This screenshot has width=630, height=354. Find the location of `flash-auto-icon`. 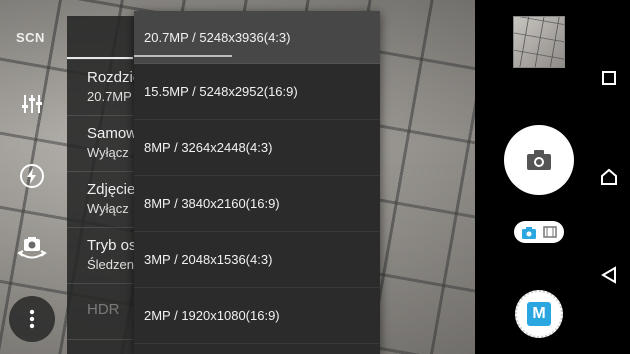

flash-auto-icon is located at coordinates (32, 176).